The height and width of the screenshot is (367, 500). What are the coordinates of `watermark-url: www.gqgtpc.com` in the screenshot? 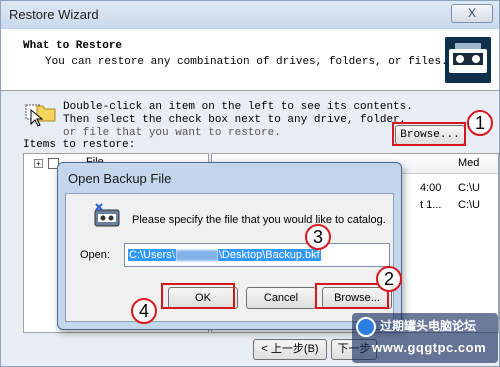 It's located at (429, 347).